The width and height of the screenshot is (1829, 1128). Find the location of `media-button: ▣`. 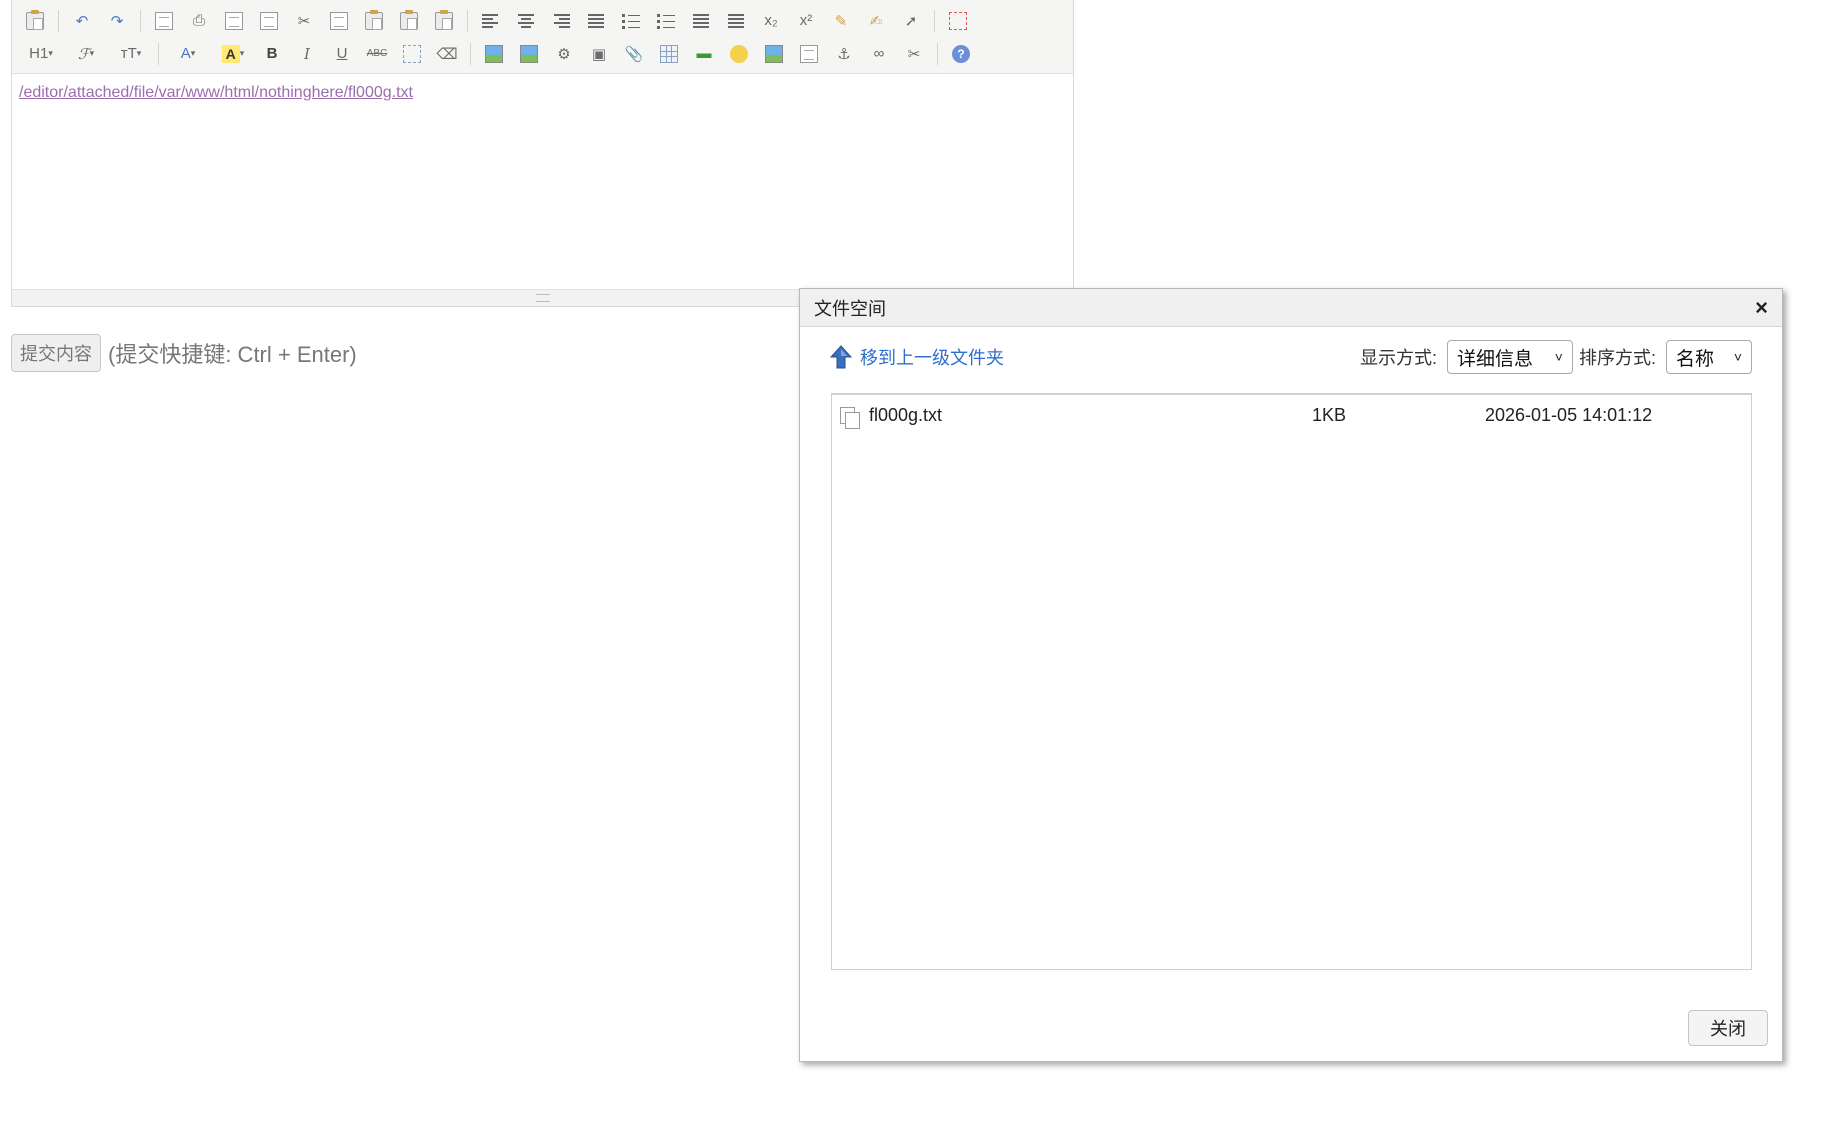

media-button: ▣ is located at coordinates (599, 54).